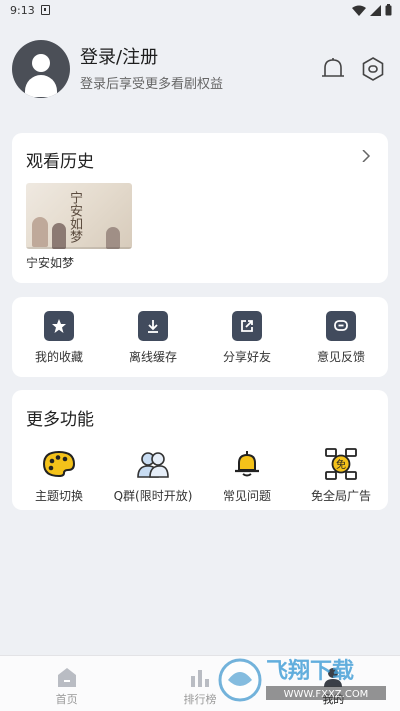  What do you see at coordinates (246, 496) in the screenshot?
I see `faq-label: 常见问题` at bounding box center [246, 496].